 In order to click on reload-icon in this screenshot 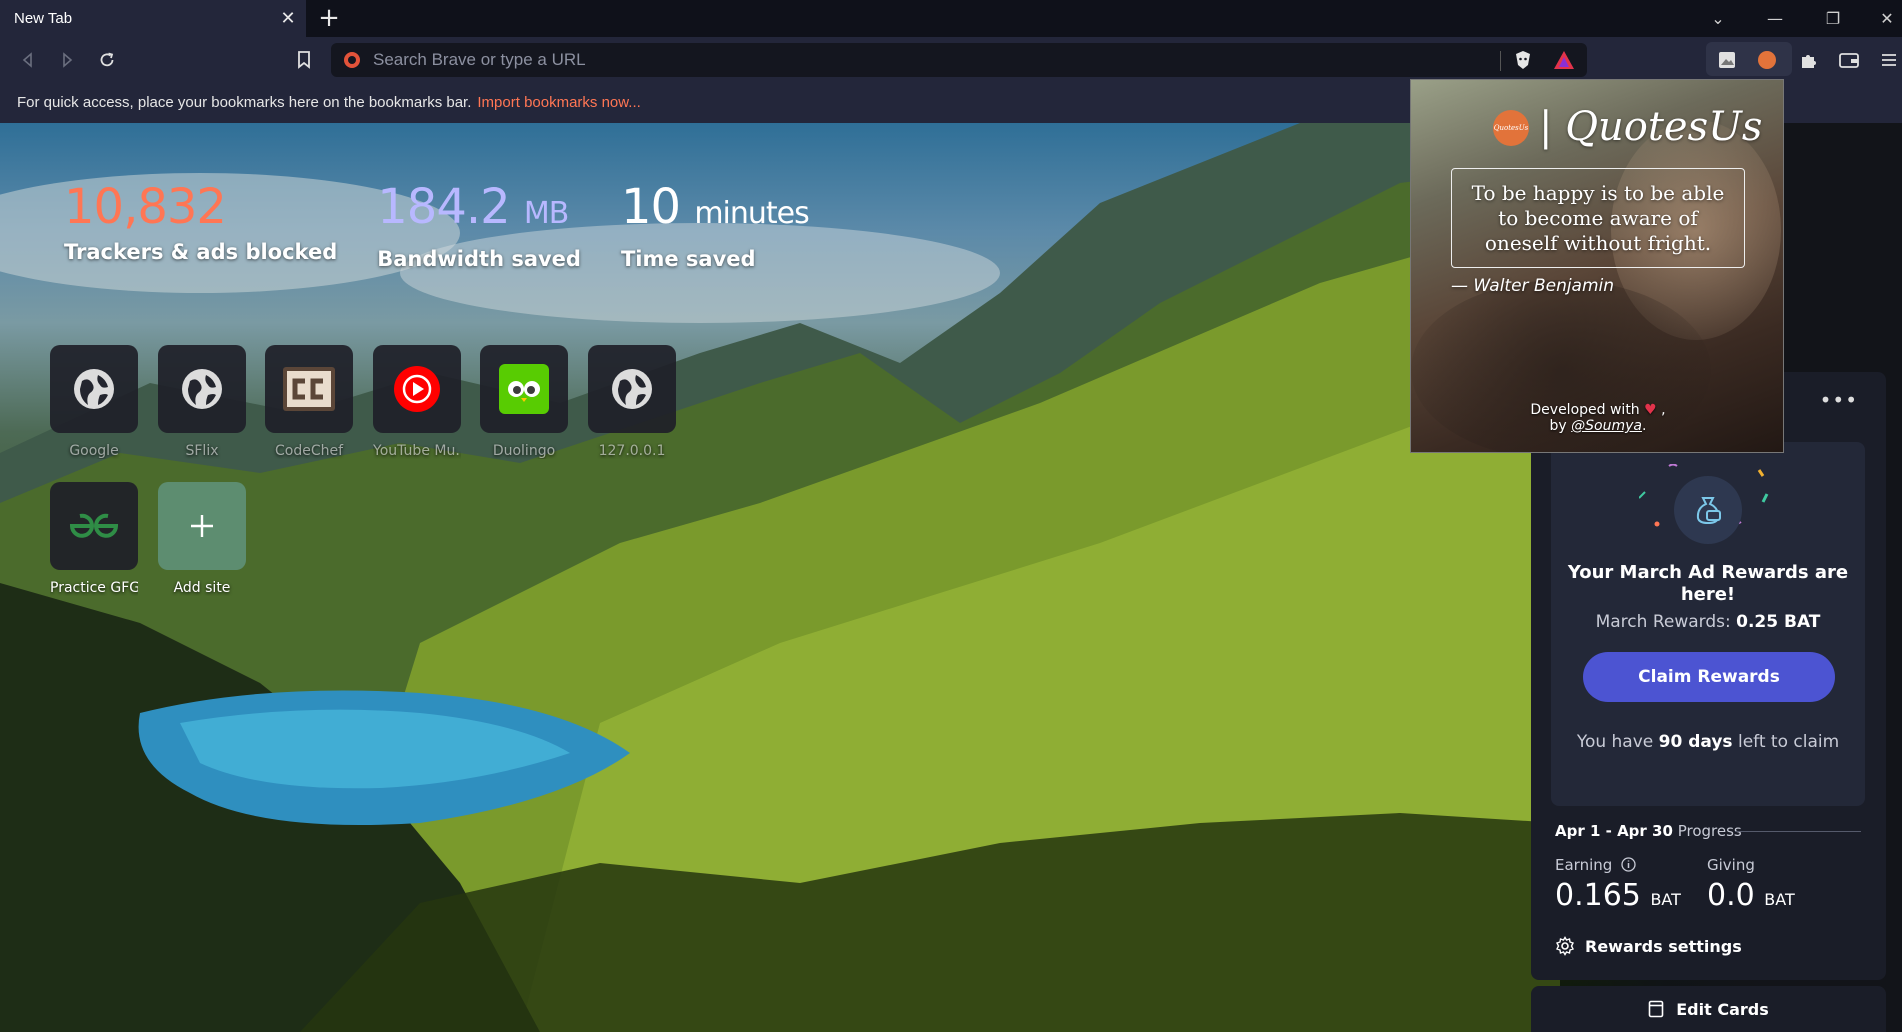, I will do `click(107, 59)`.